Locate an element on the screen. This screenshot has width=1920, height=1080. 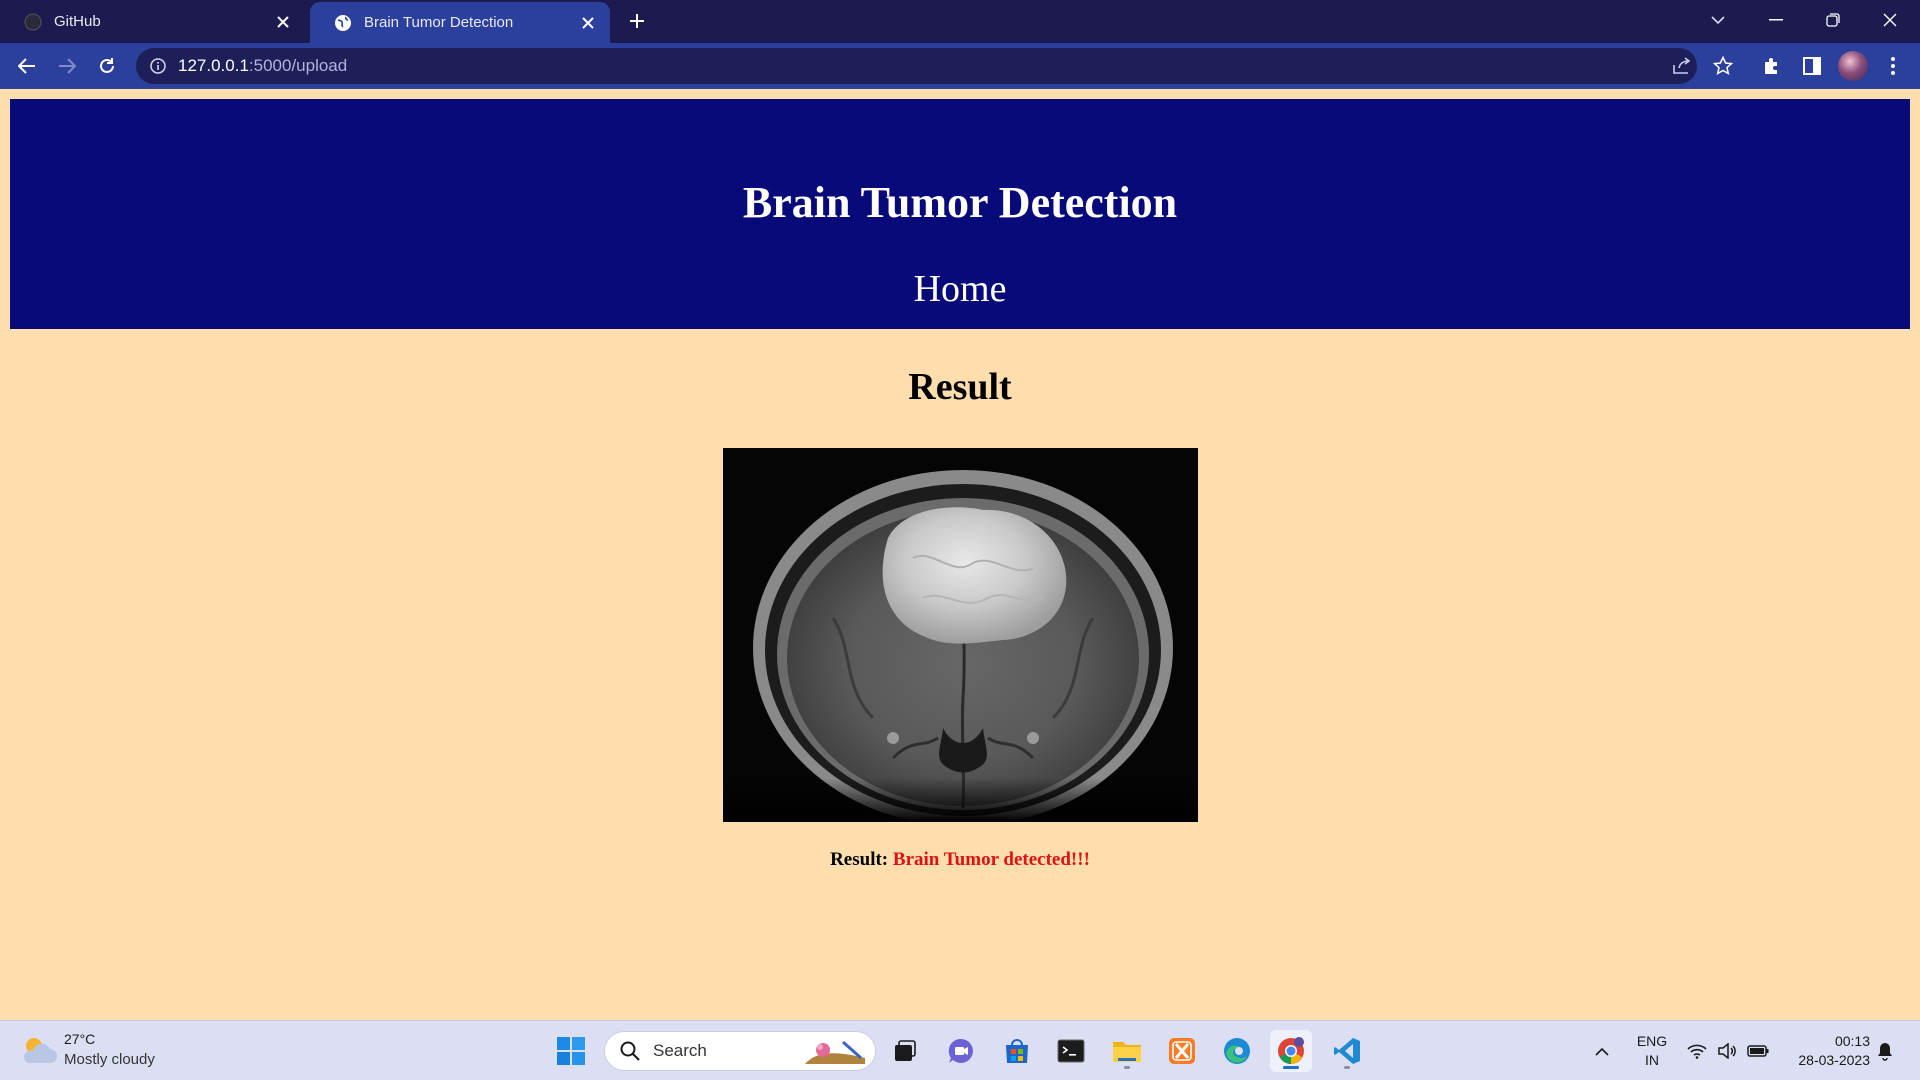
bookmark-star-icon is located at coordinates (1723, 66).